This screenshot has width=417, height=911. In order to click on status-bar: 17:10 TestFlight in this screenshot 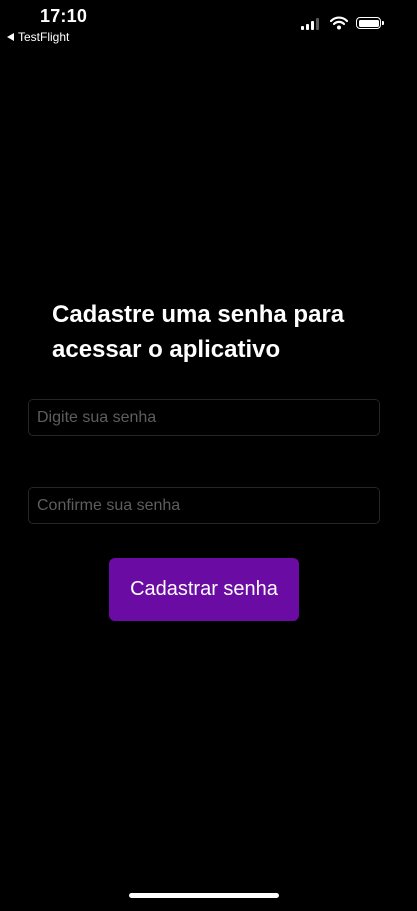, I will do `click(208, 25)`.